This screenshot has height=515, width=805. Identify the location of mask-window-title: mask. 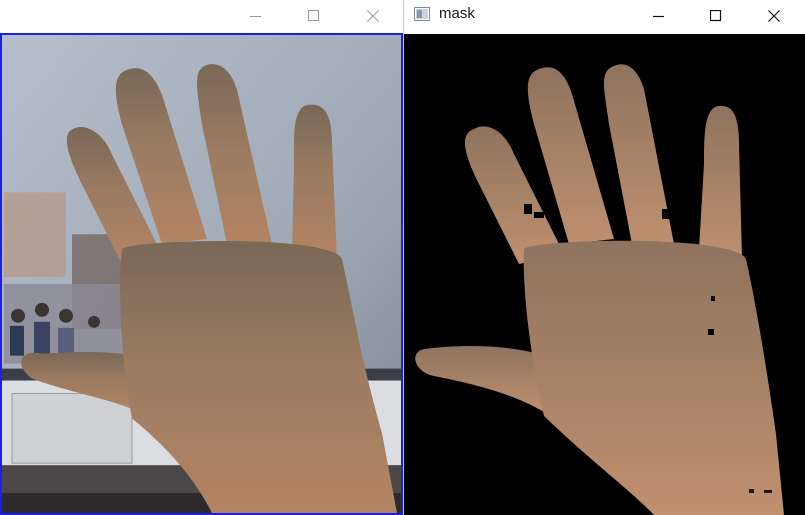
(457, 13).